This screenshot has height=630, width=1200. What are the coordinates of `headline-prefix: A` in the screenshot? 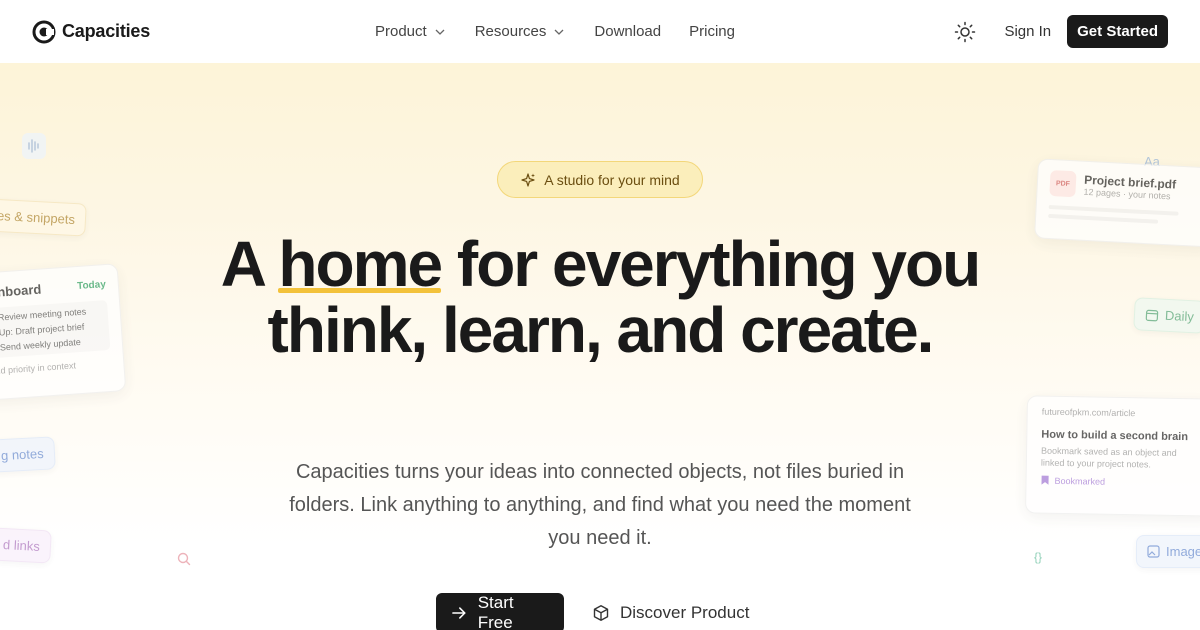 It's located at (249, 264).